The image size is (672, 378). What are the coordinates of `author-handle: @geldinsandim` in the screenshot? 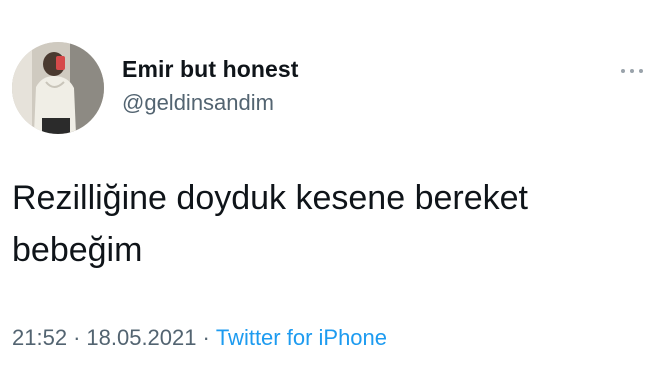 It's located at (198, 103).